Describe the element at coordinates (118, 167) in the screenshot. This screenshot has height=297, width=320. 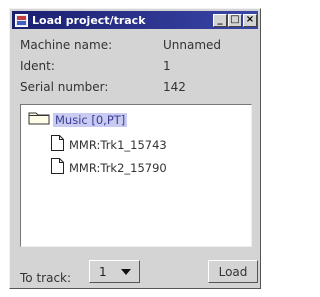
I see `tree-item-label: MMR:Trk2_15790` at that location.